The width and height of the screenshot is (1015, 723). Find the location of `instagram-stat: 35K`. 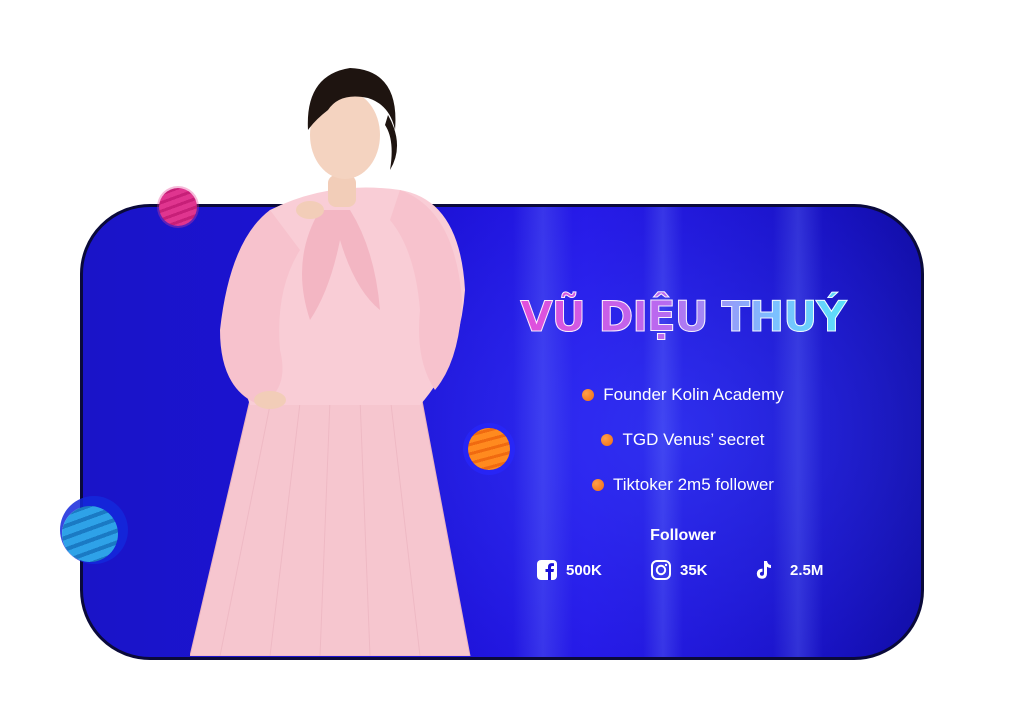

instagram-stat: 35K is located at coordinates (679, 570).